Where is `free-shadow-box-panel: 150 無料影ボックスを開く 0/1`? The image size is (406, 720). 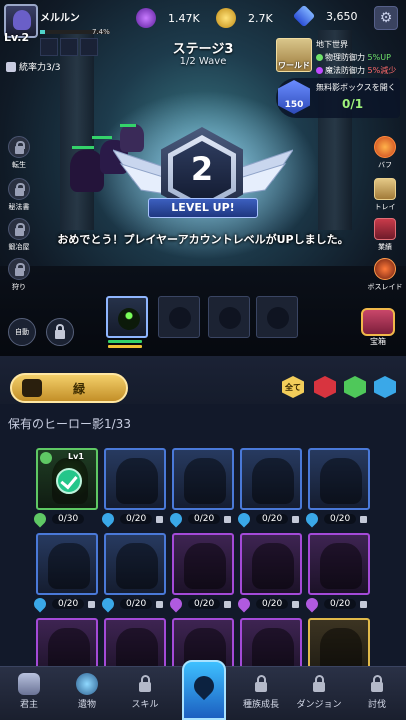
free-shadow-box-panel: 150 無料影ボックスを開く 0/1 is located at coordinates (338, 98).